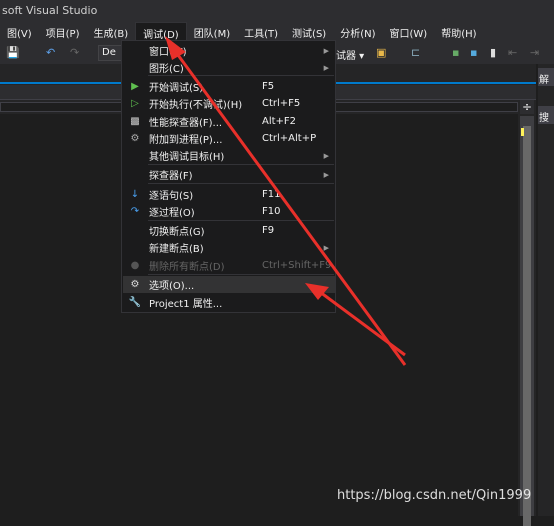 The width and height of the screenshot is (554, 526). I want to click on arrow-to-options, so click(362, 323).